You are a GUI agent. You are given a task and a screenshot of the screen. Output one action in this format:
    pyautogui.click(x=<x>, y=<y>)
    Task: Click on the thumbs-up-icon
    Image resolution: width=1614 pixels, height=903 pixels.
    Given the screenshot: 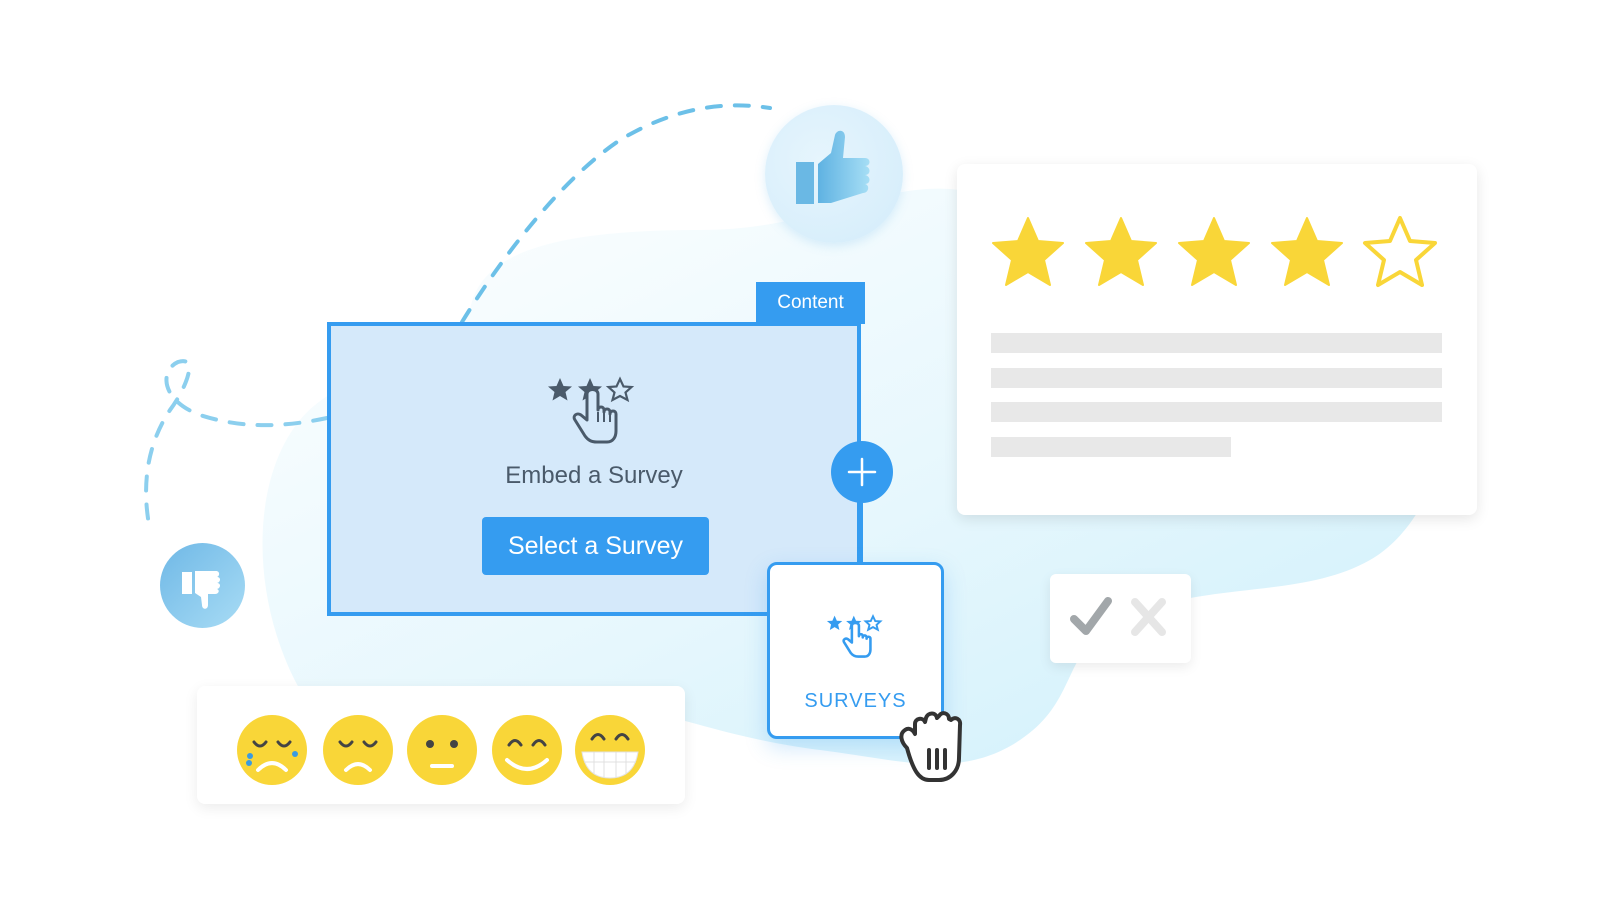 What is the action you would take?
    pyautogui.click(x=833, y=167)
    